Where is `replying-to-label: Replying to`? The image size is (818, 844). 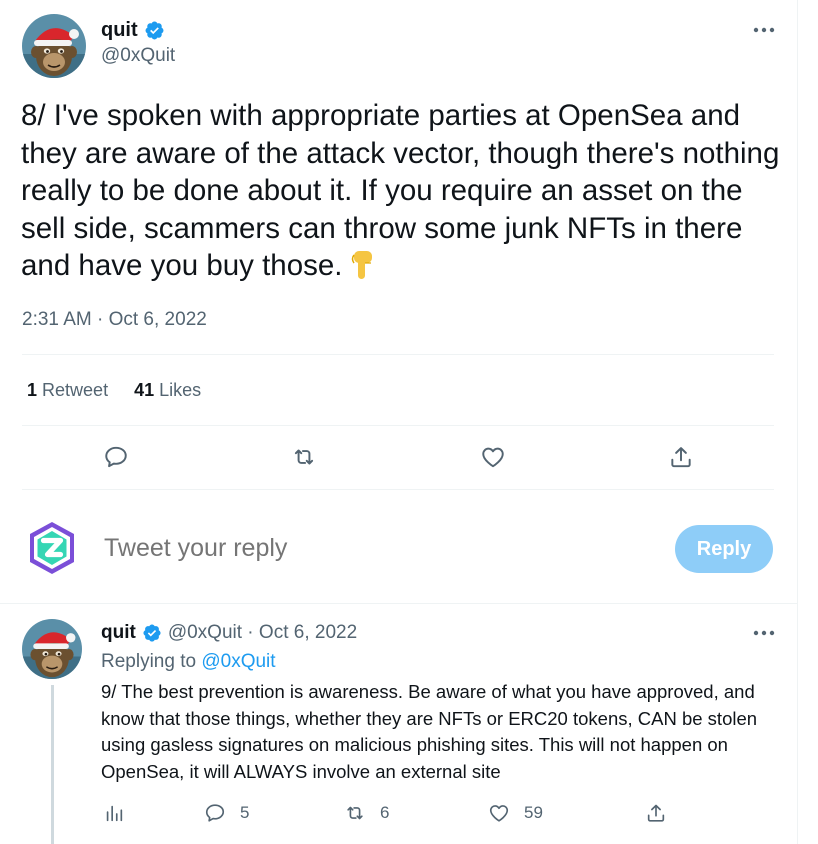
replying-to-label: Replying to is located at coordinates (149, 661).